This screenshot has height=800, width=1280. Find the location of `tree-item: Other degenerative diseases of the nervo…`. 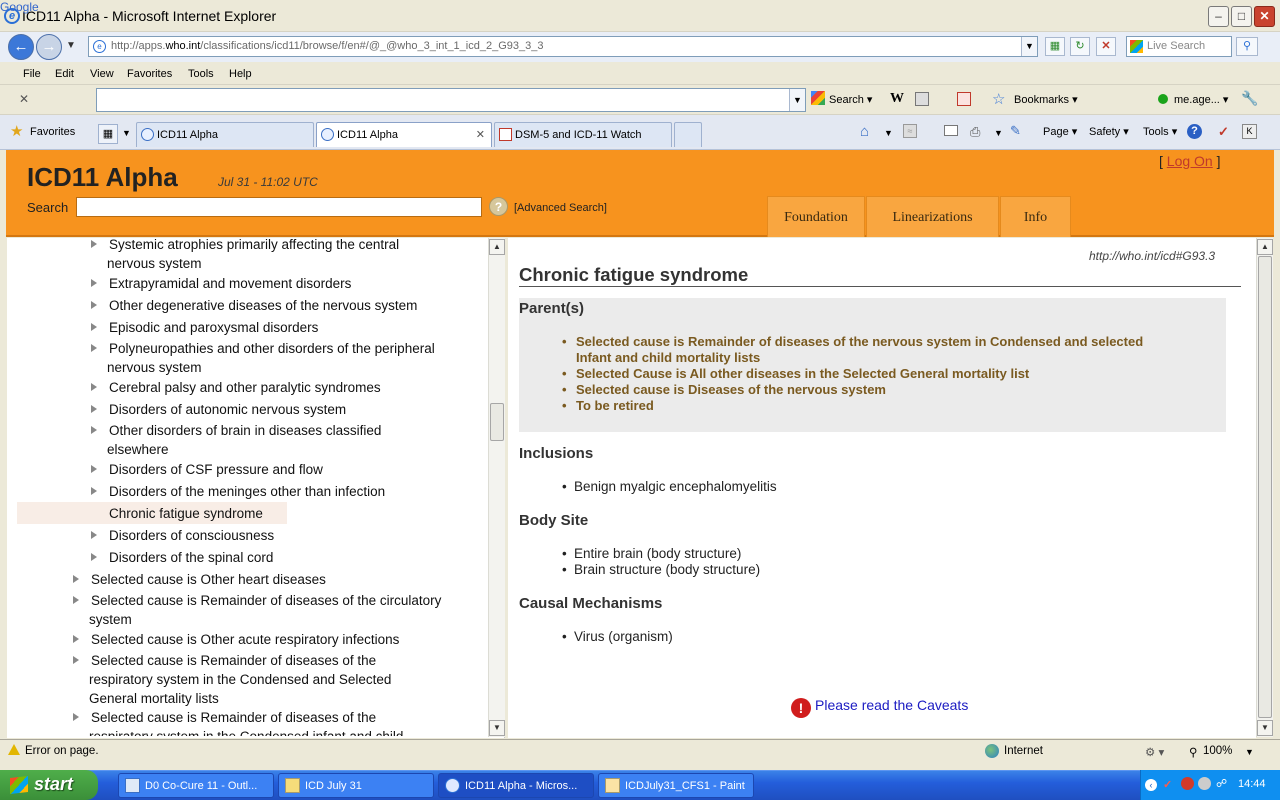

tree-item: Other degenerative diseases of the nervo… is located at coordinates (263, 305).